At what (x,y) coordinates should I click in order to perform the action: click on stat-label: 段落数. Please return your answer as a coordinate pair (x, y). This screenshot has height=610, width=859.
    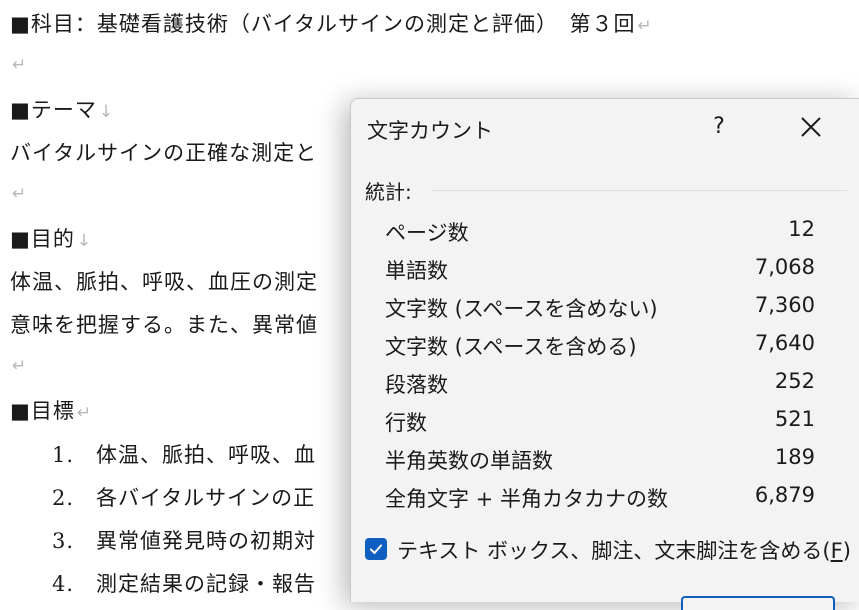
    Looking at the image, I should click on (416, 385).